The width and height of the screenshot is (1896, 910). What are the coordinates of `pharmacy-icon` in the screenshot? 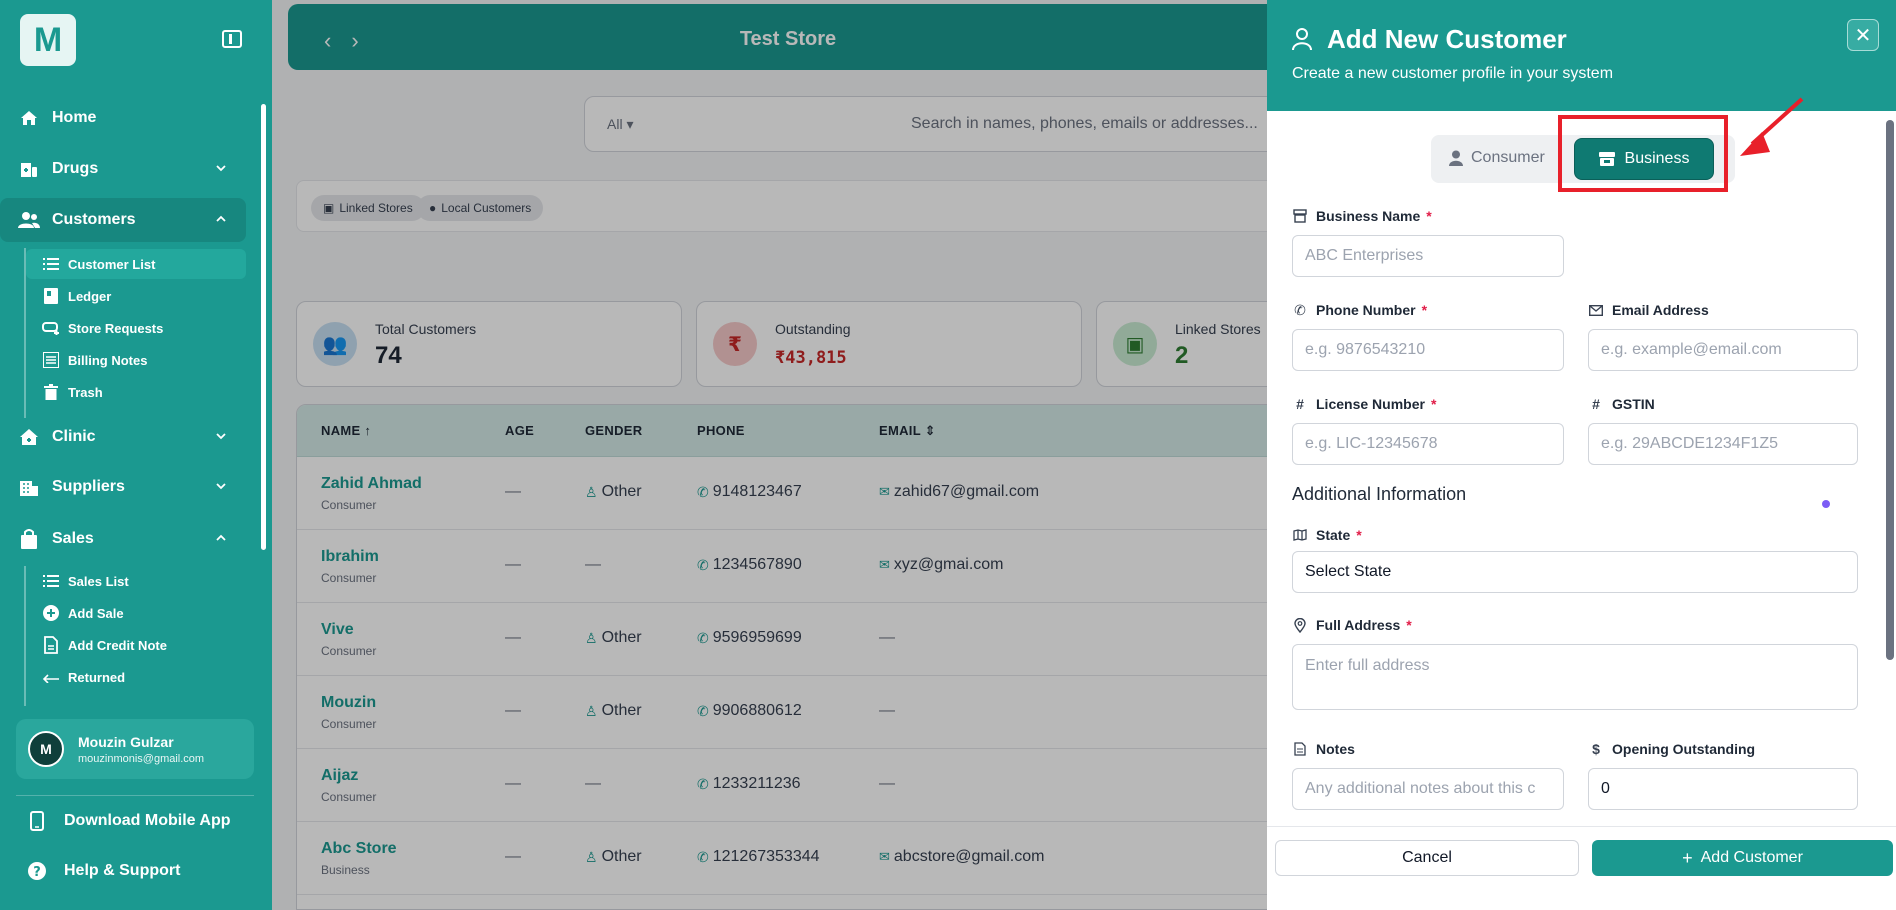 It's located at (29, 169).